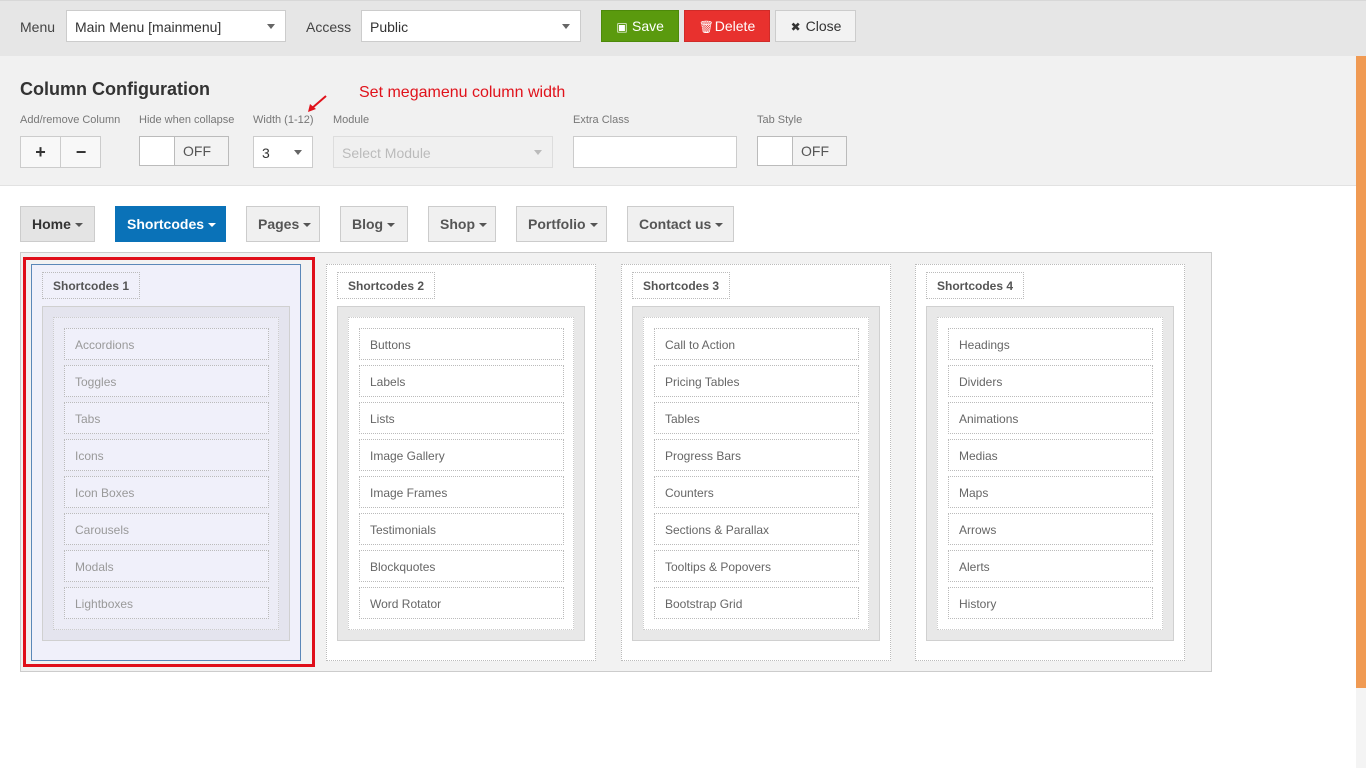 The height and width of the screenshot is (768, 1366). I want to click on list-item: Dividers, so click(1050, 381).